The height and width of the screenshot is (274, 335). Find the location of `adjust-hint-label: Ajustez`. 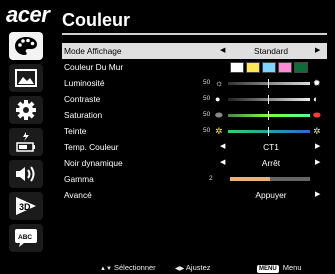

adjust-hint-label: Ajustez is located at coordinates (198, 267).